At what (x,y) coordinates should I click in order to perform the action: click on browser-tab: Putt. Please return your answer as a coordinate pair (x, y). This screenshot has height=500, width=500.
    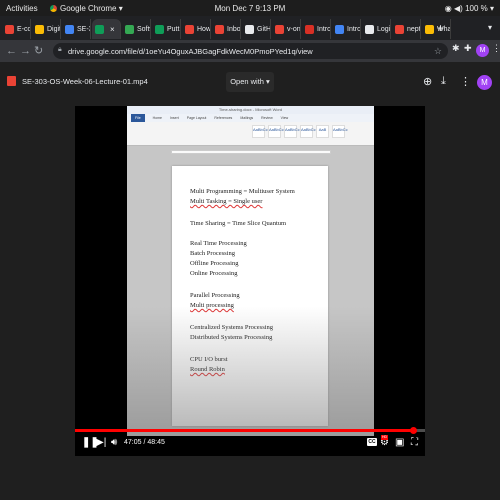
    Looking at the image, I should click on (166, 29).